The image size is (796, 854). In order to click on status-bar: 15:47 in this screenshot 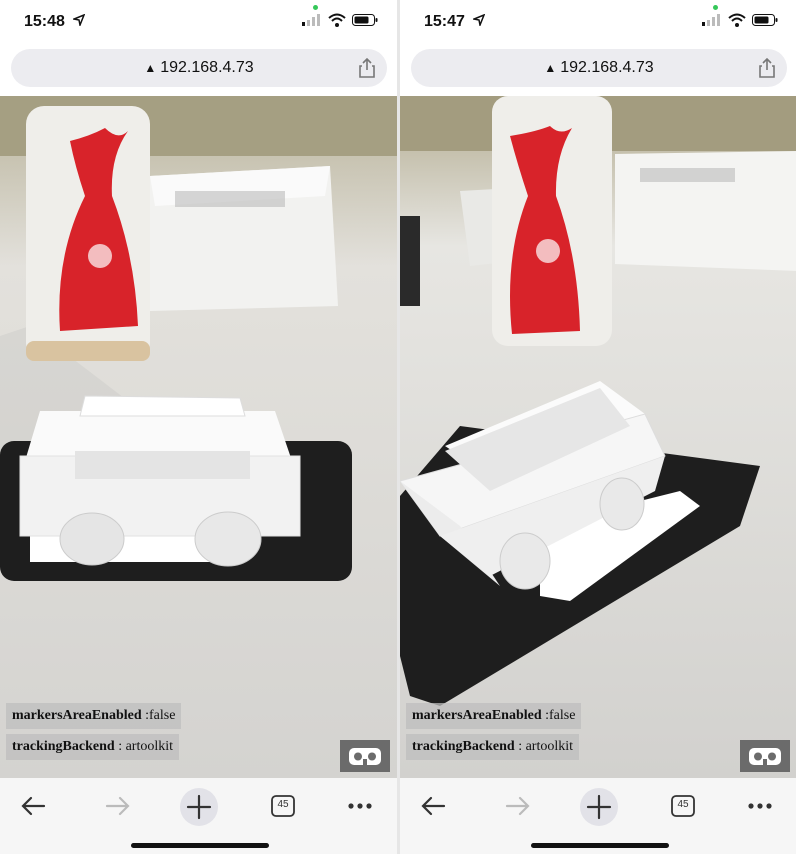, I will do `click(598, 22)`.